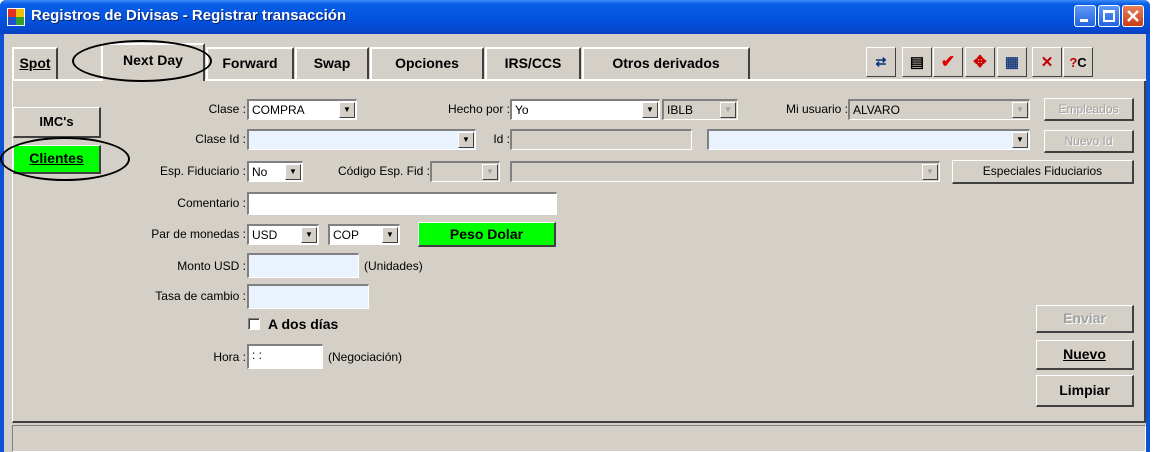 This screenshot has width=1154, height=452. Describe the element at coordinates (227, 109) in the screenshot. I see `clase-label: Clase :` at that location.